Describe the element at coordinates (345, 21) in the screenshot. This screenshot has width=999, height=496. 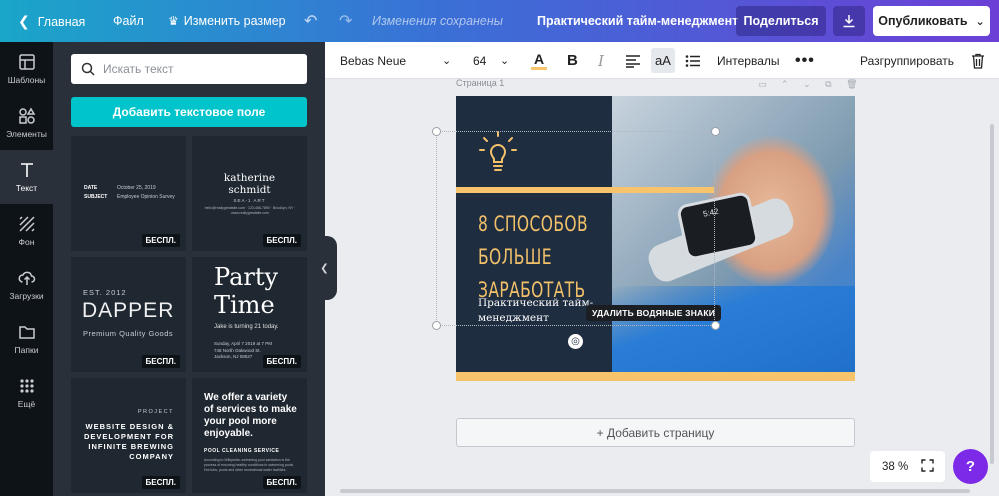
I see `redo-icon: ↷` at that location.